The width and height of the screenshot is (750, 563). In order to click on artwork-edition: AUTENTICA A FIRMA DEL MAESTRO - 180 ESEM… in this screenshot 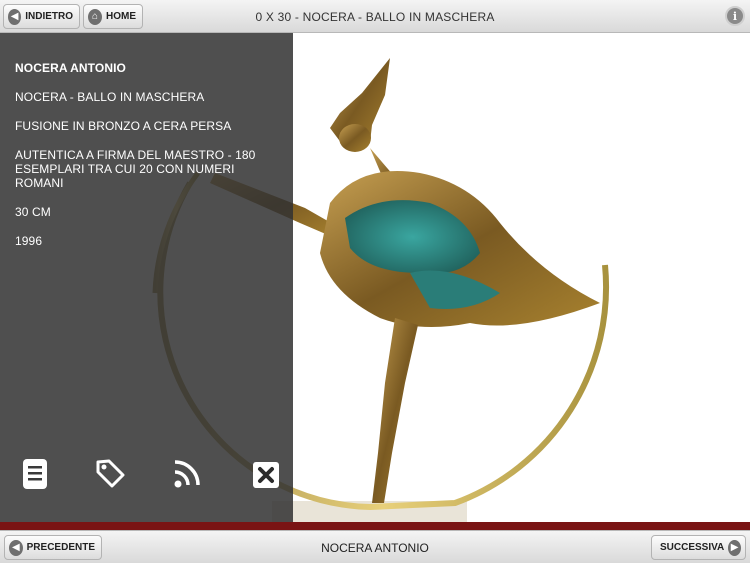, I will do `click(135, 169)`.